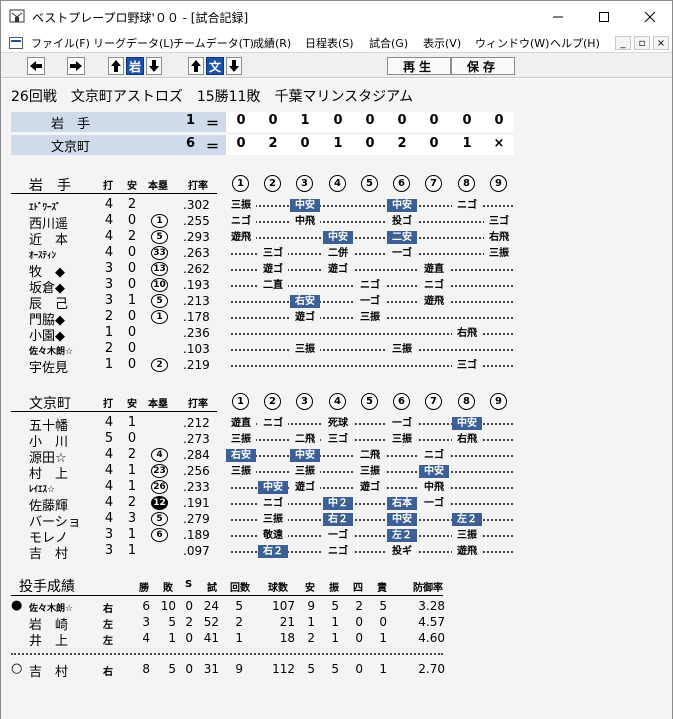 Image resolution: width=673 pixels, height=719 pixels. What do you see at coordinates (287, 638) in the screenshot?
I see `pitcher-stat-np: 18` at bounding box center [287, 638].